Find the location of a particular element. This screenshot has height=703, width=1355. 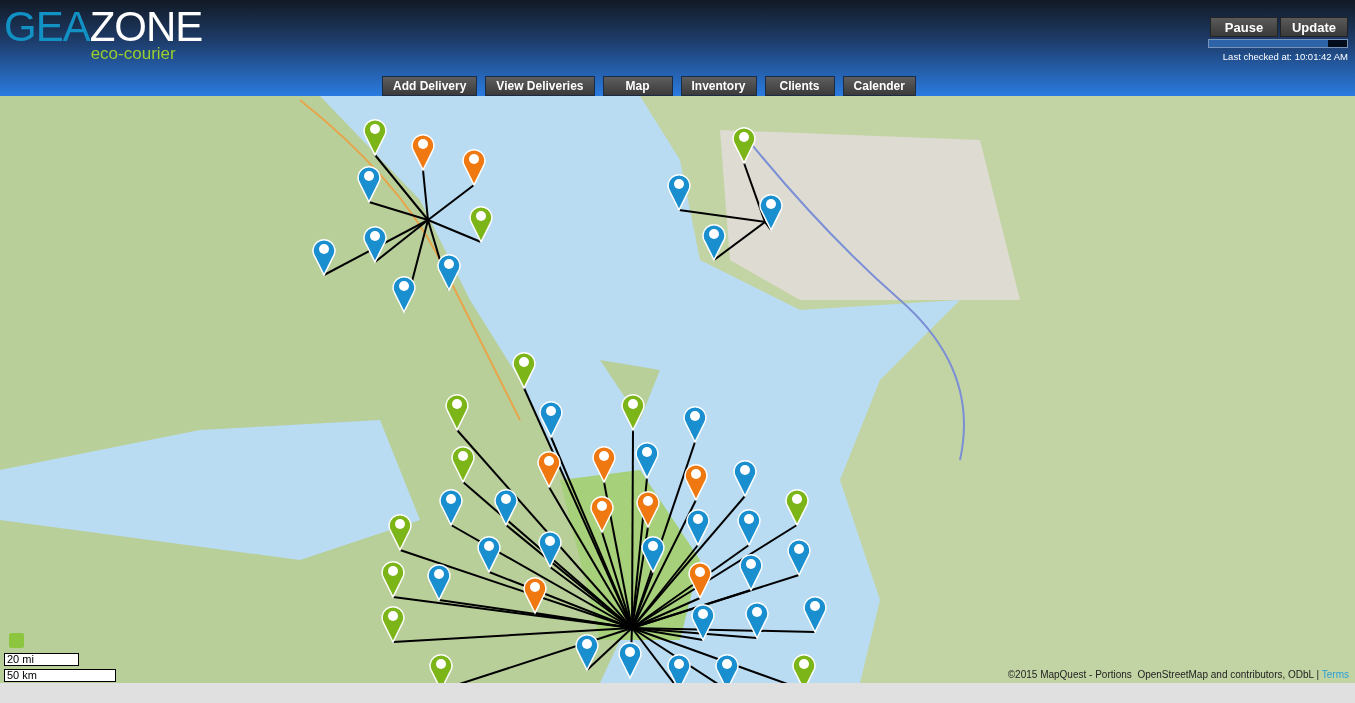

scale-bar: 50 km is located at coordinates (60, 675).